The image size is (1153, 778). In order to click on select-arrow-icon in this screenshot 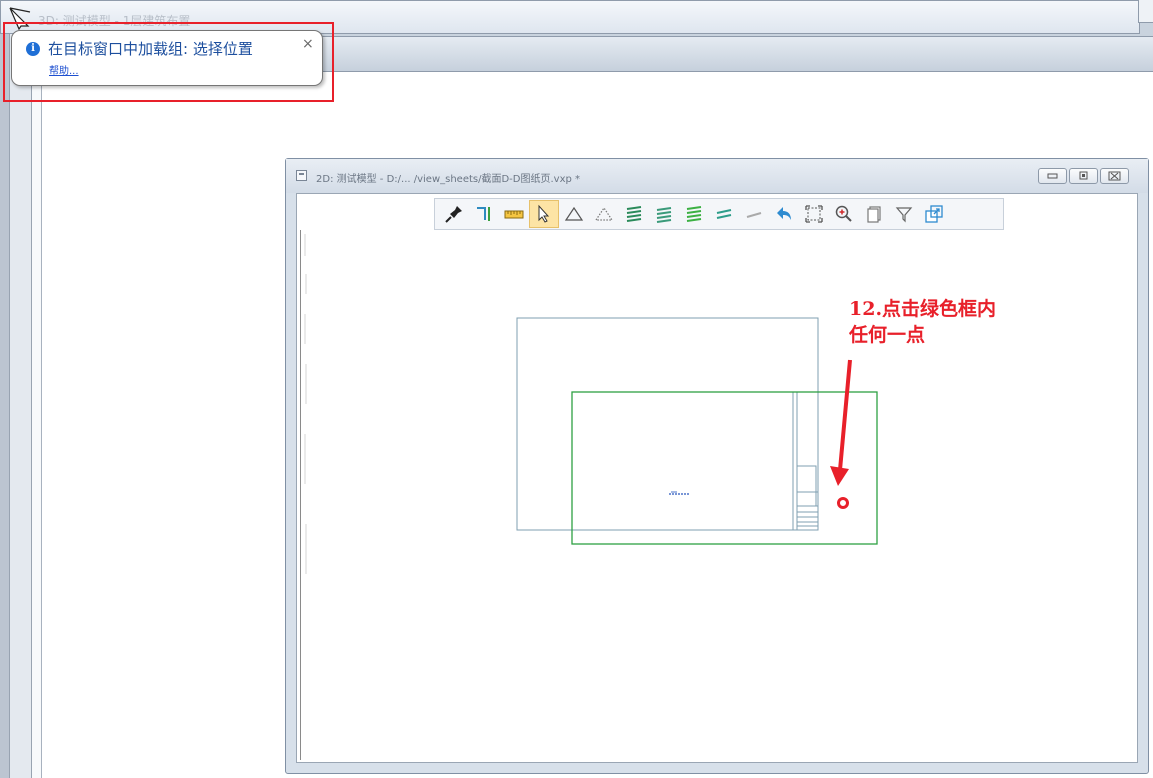, I will do `click(544, 213)`.